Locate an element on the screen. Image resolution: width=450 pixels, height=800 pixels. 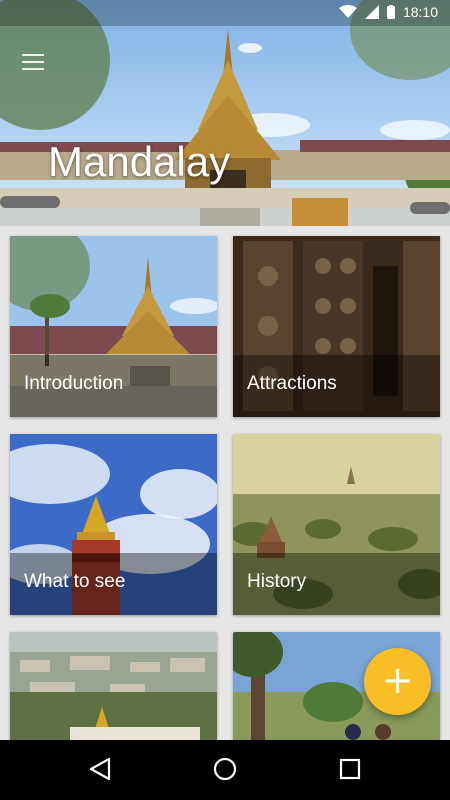
card-label-overlay: Introduction is located at coordinates (113, 386).